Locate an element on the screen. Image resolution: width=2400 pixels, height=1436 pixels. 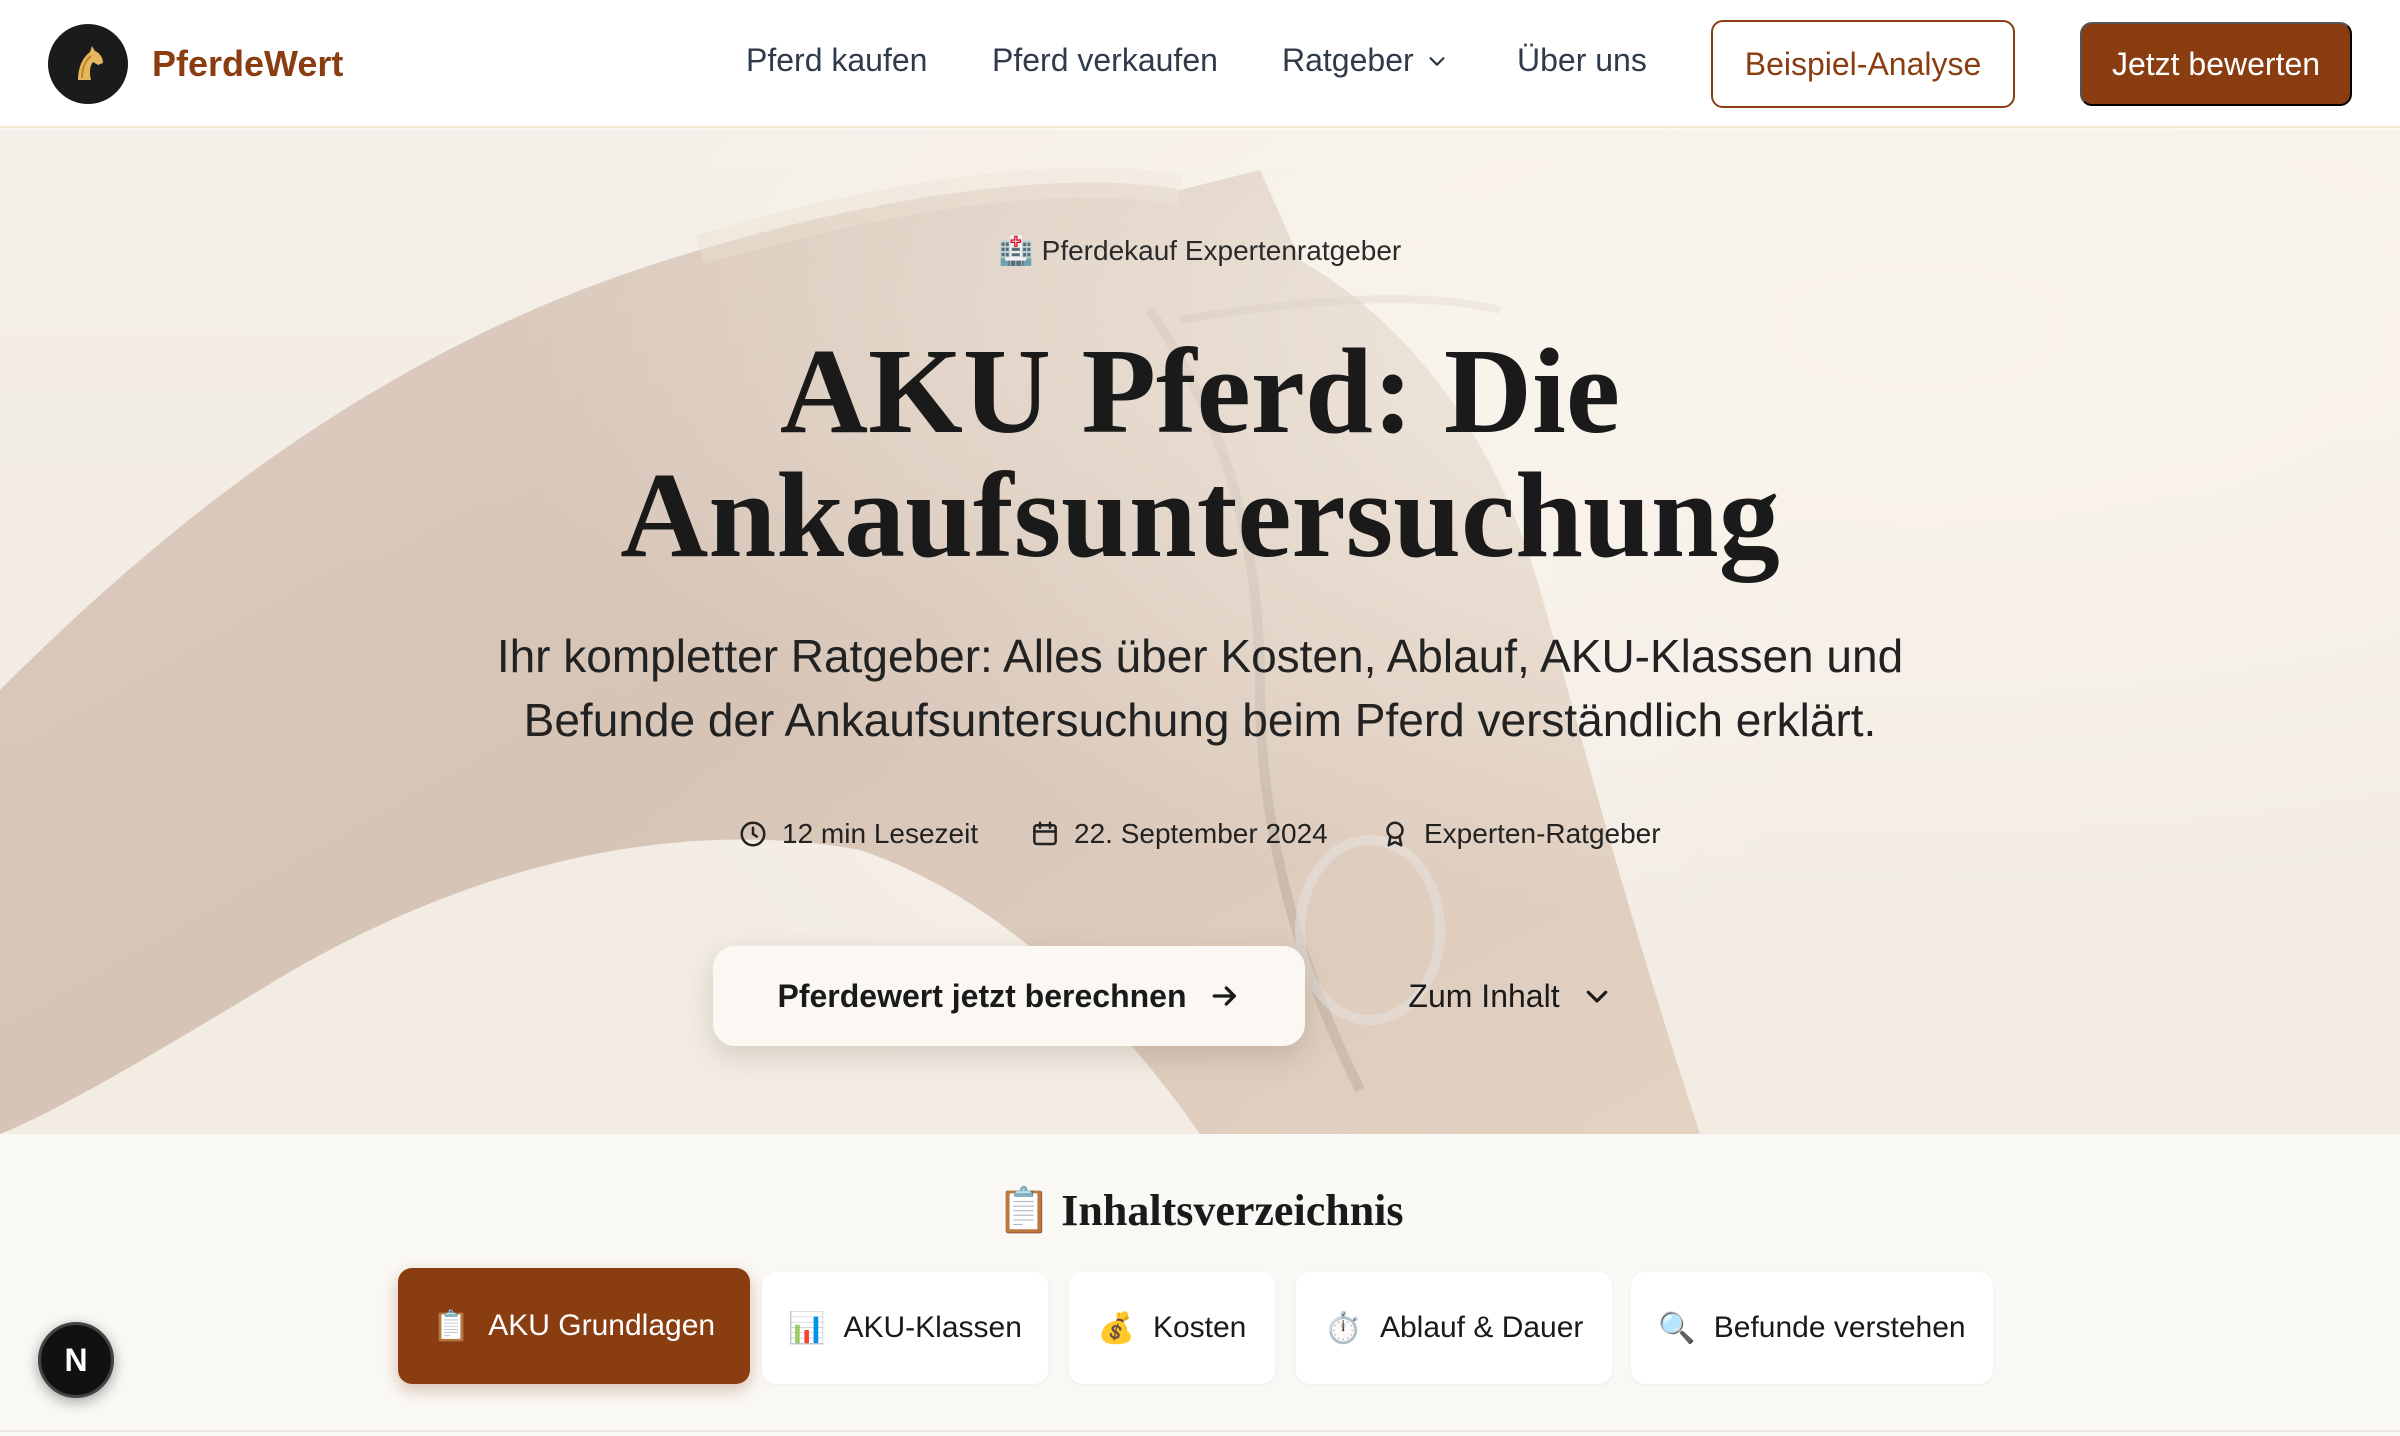
calculate-value-button: Pferdewert jetzt berechnen is located at coordinates (1009, 996).